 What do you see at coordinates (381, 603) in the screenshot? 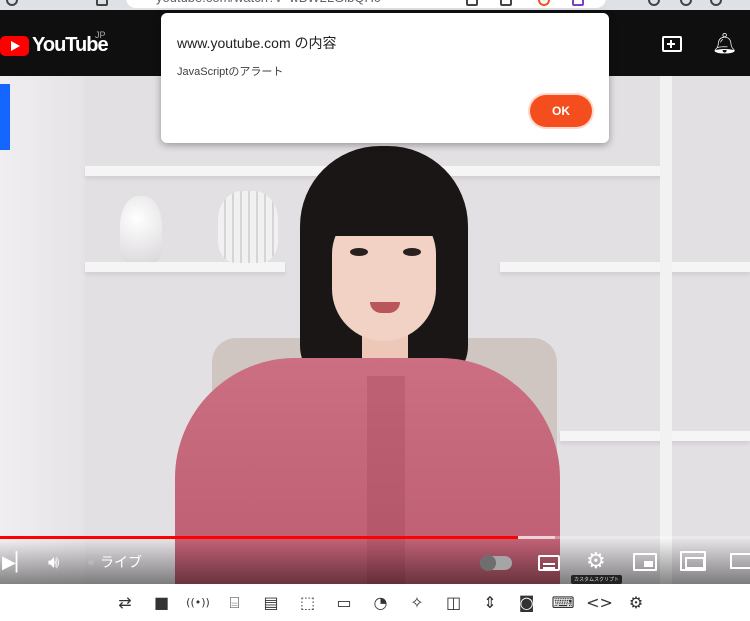
I see `speed-icon: ◔` at bounding box center [381, 603].